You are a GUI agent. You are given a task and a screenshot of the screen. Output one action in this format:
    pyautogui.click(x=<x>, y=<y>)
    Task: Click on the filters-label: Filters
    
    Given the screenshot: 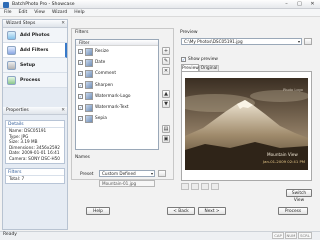 What is the action you would take?
    pyautogui.click(x=82, y=32)
    